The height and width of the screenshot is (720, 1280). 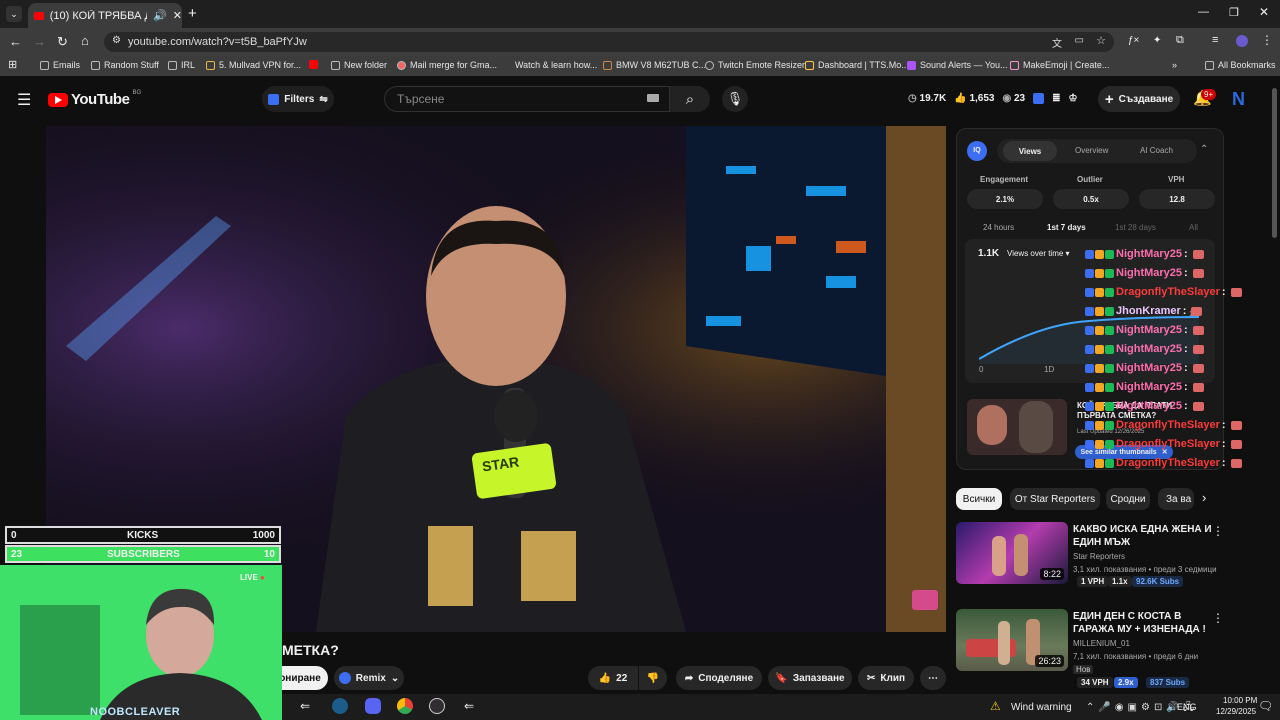 I want to click on restore-icon: ❐, so click(x=1234, y=12).